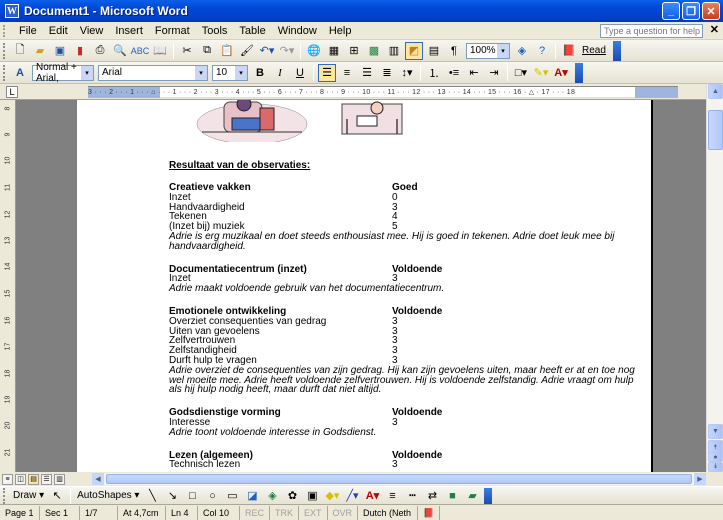 This screenshot has width=723, height=520. What do you see at coordinates (63, 73) in the screenshot?
I see `style-select: Normal + Arial, ▾` at bounding box center [63, 73].